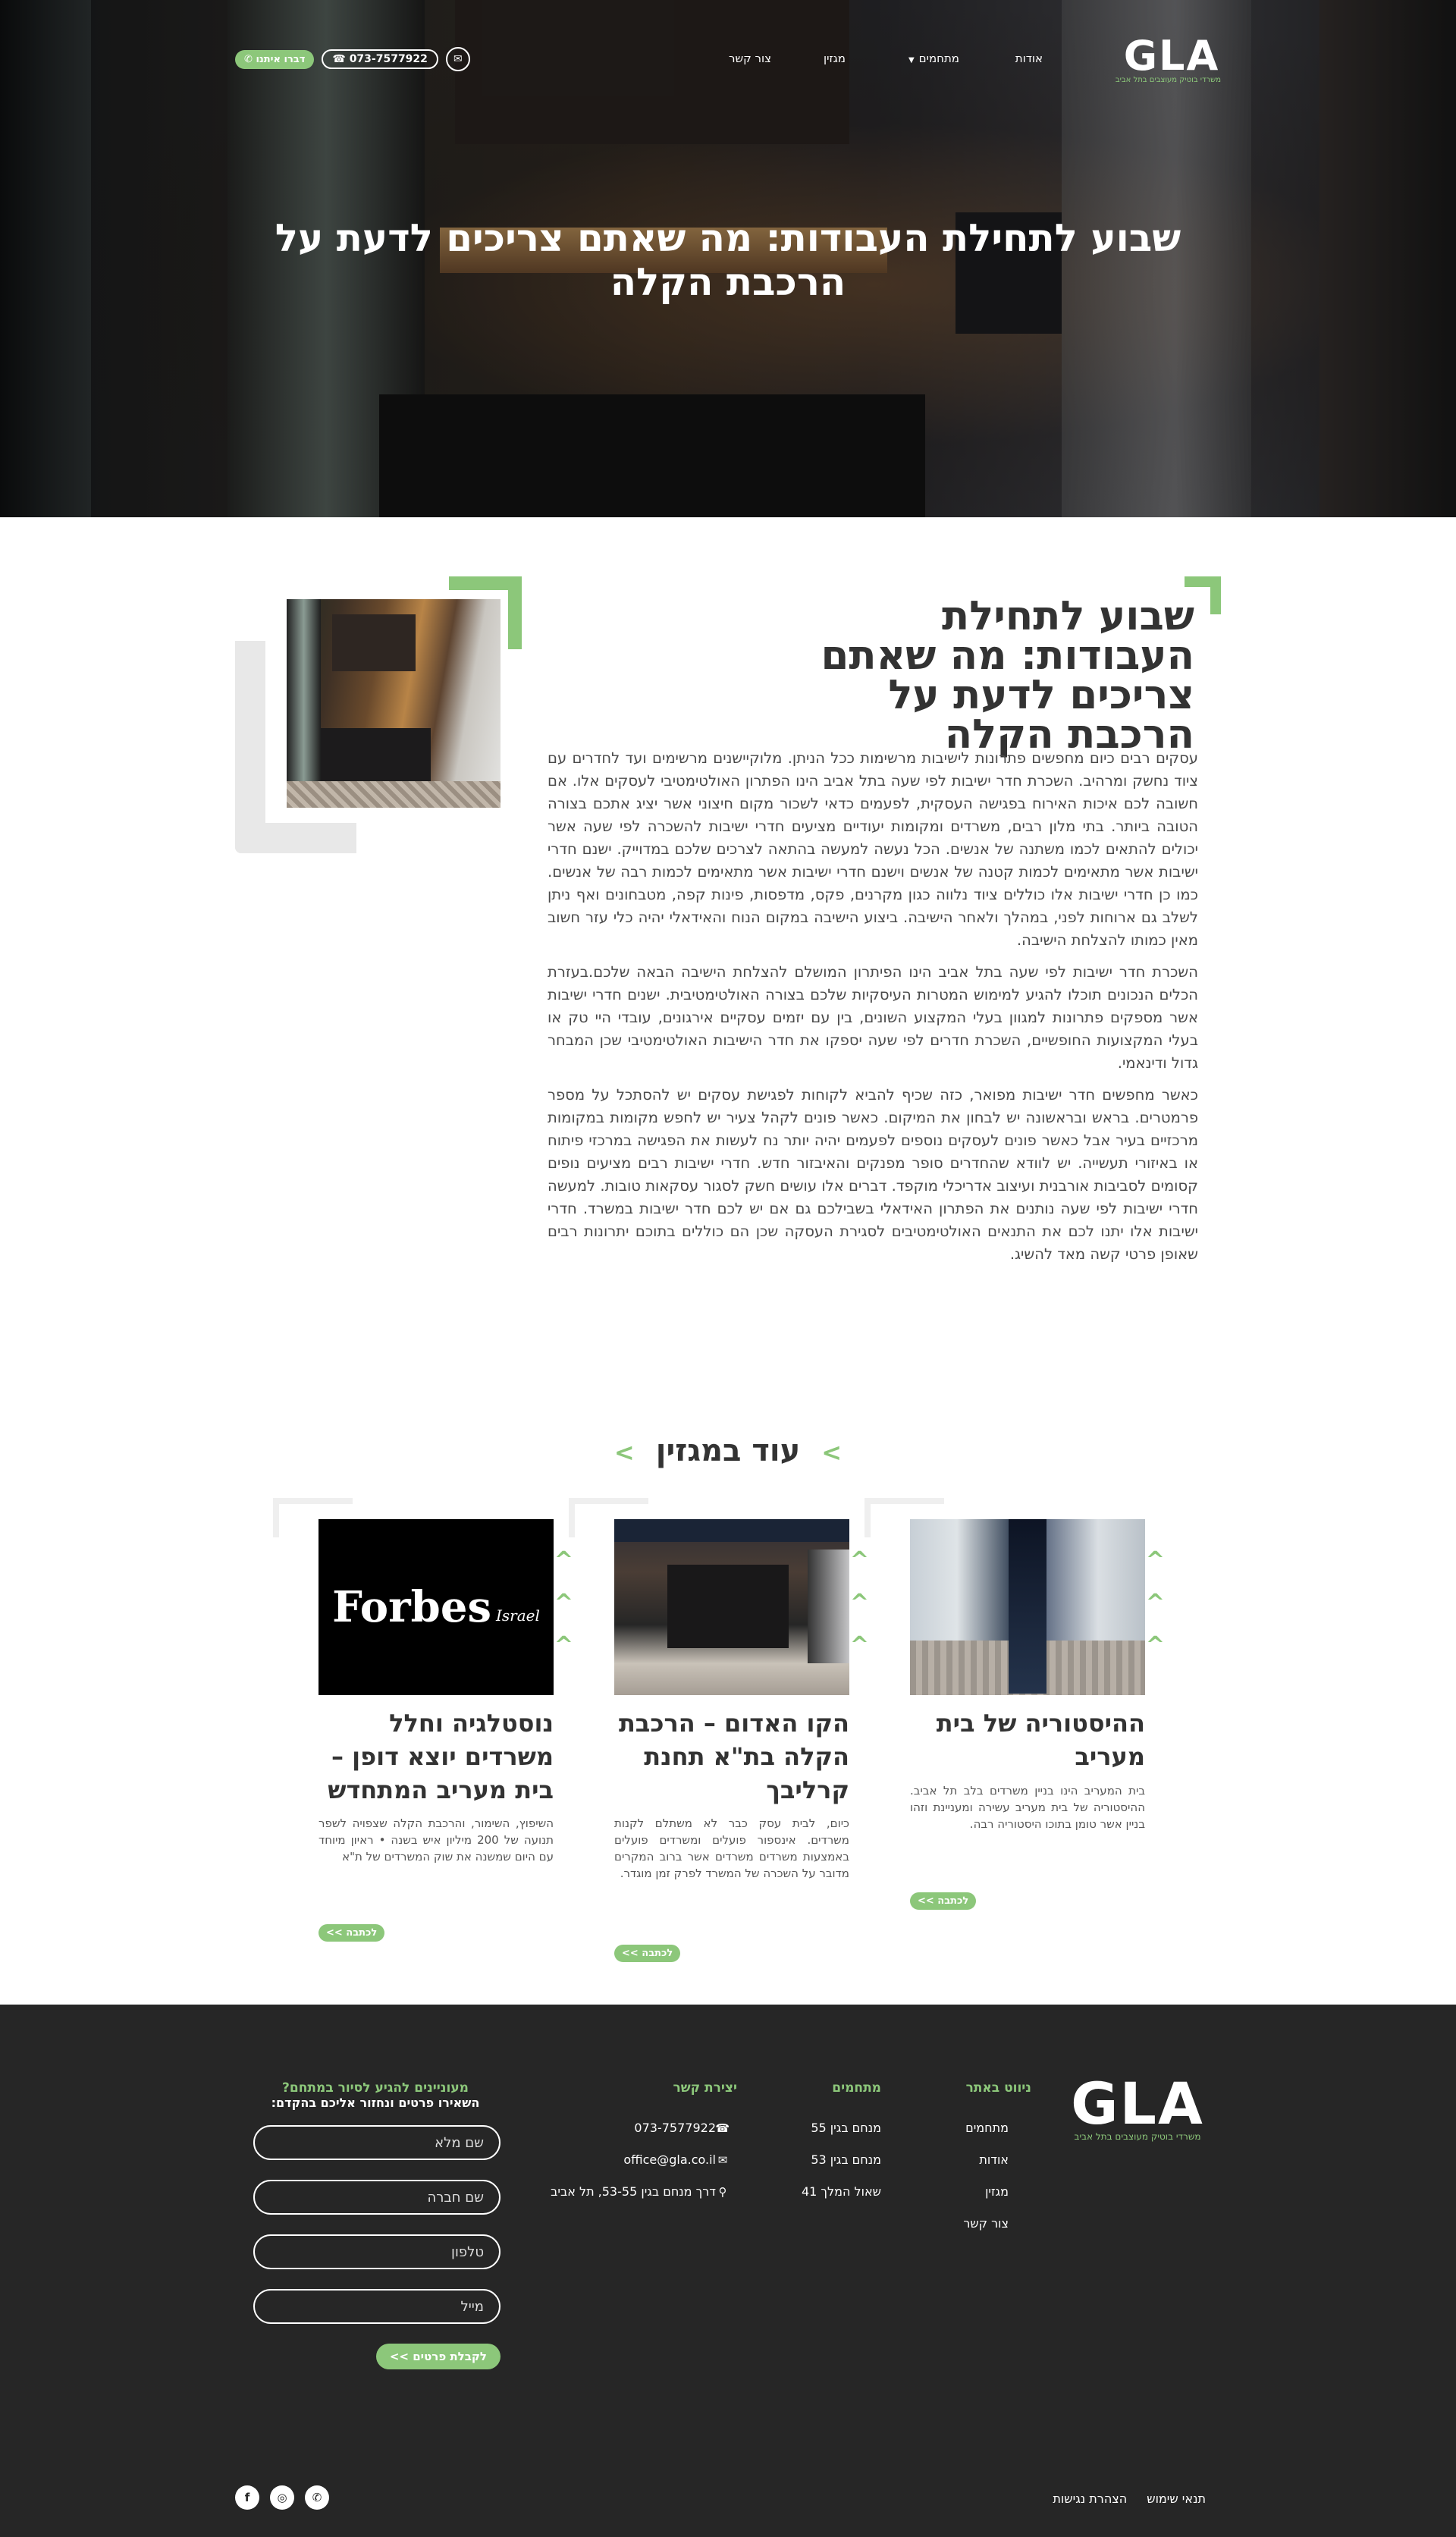  What do you see at coordinates (1029, 58) in the screenshot?
I see `nav-item-about: אודות` at bounding box center [1029, 58].